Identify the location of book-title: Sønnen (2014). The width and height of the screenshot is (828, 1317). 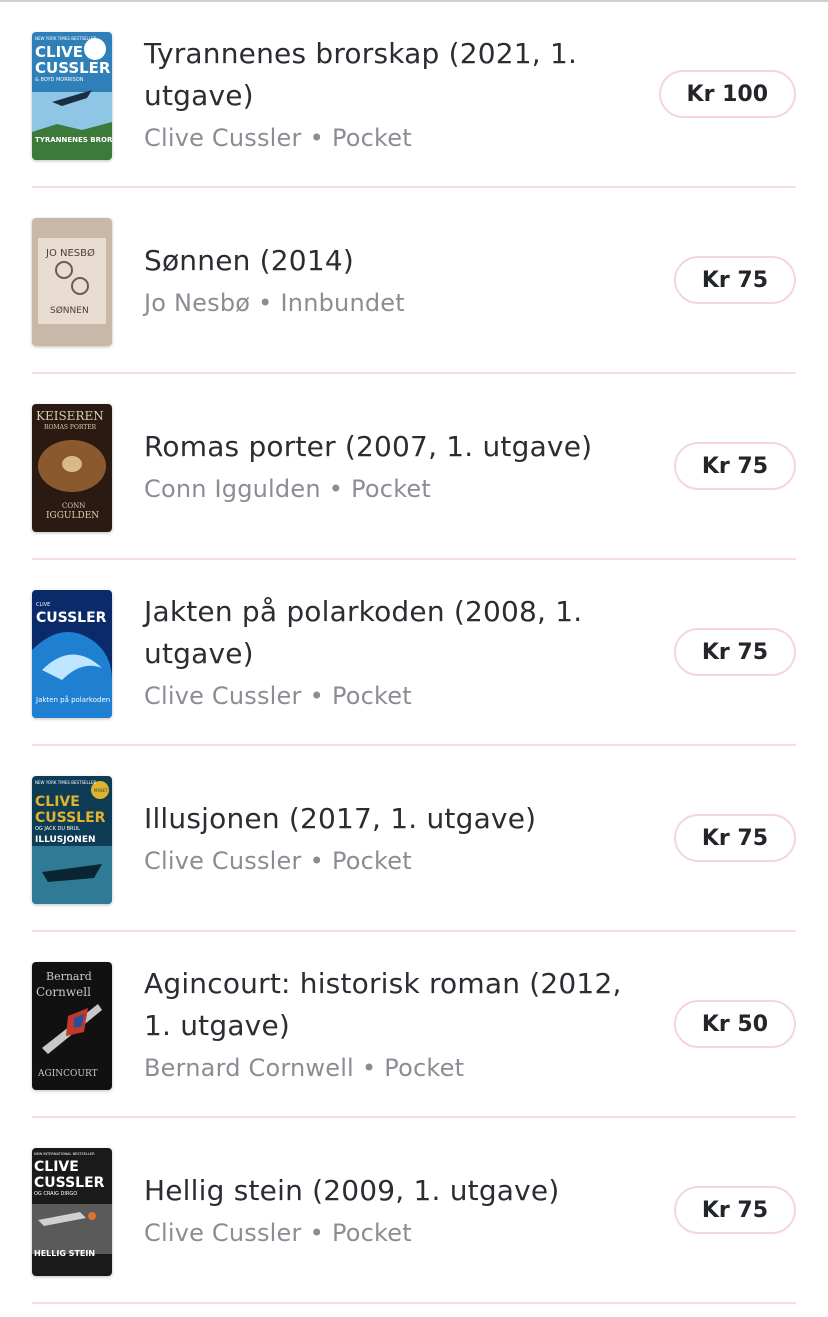
(389, 261).